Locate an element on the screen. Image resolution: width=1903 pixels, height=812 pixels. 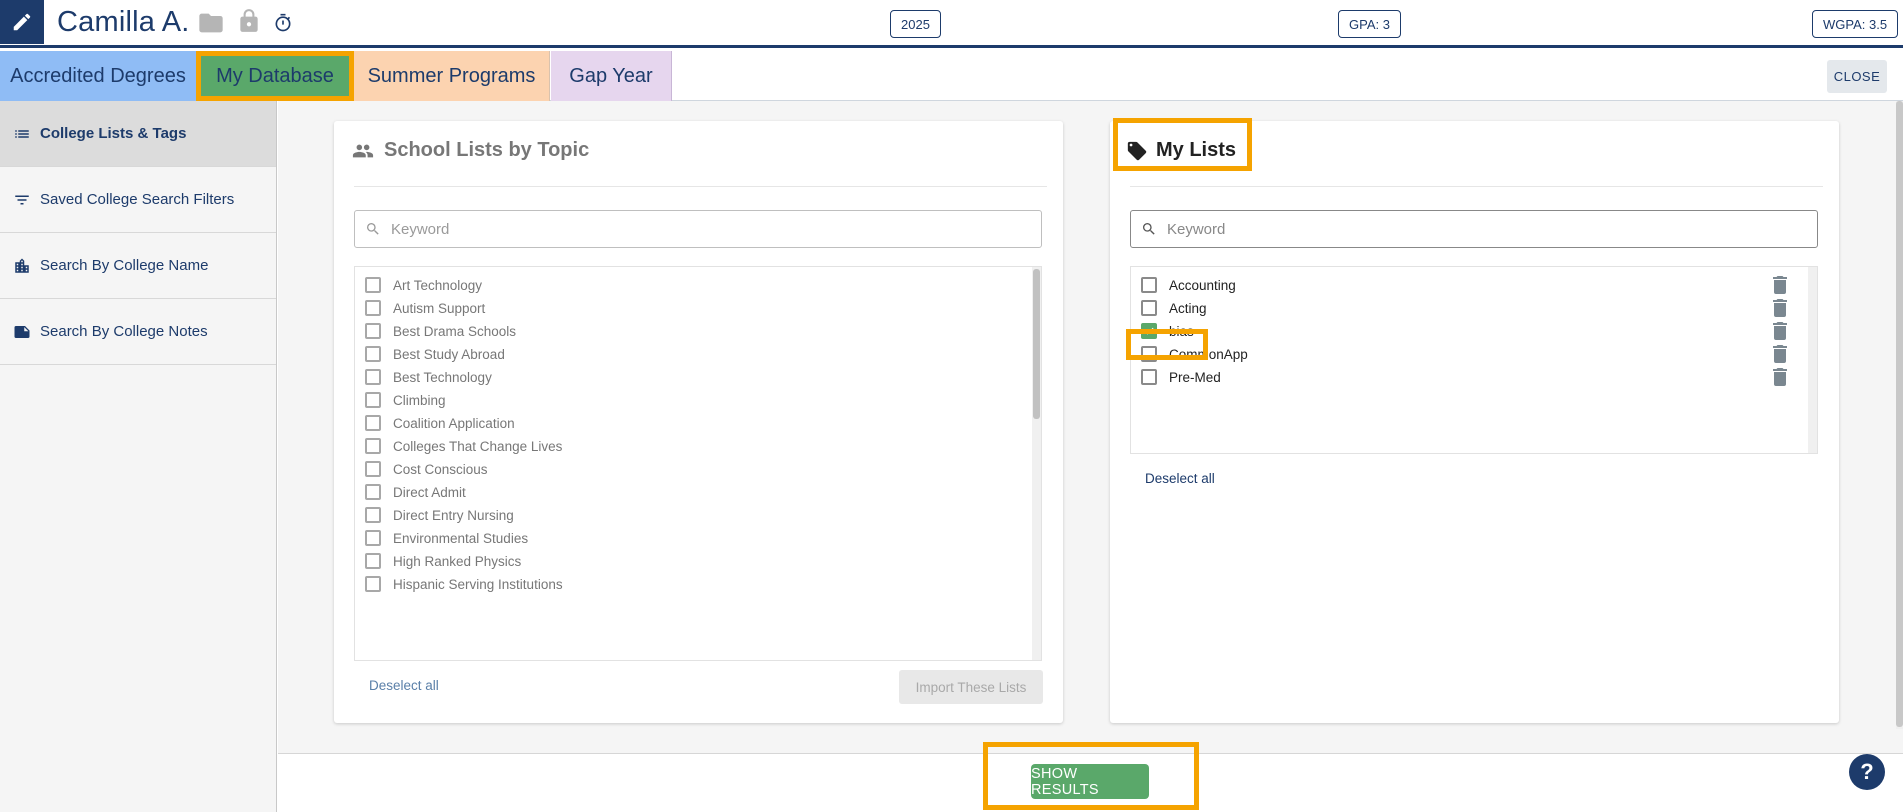
timer-button is located at coordinates (283, 23).